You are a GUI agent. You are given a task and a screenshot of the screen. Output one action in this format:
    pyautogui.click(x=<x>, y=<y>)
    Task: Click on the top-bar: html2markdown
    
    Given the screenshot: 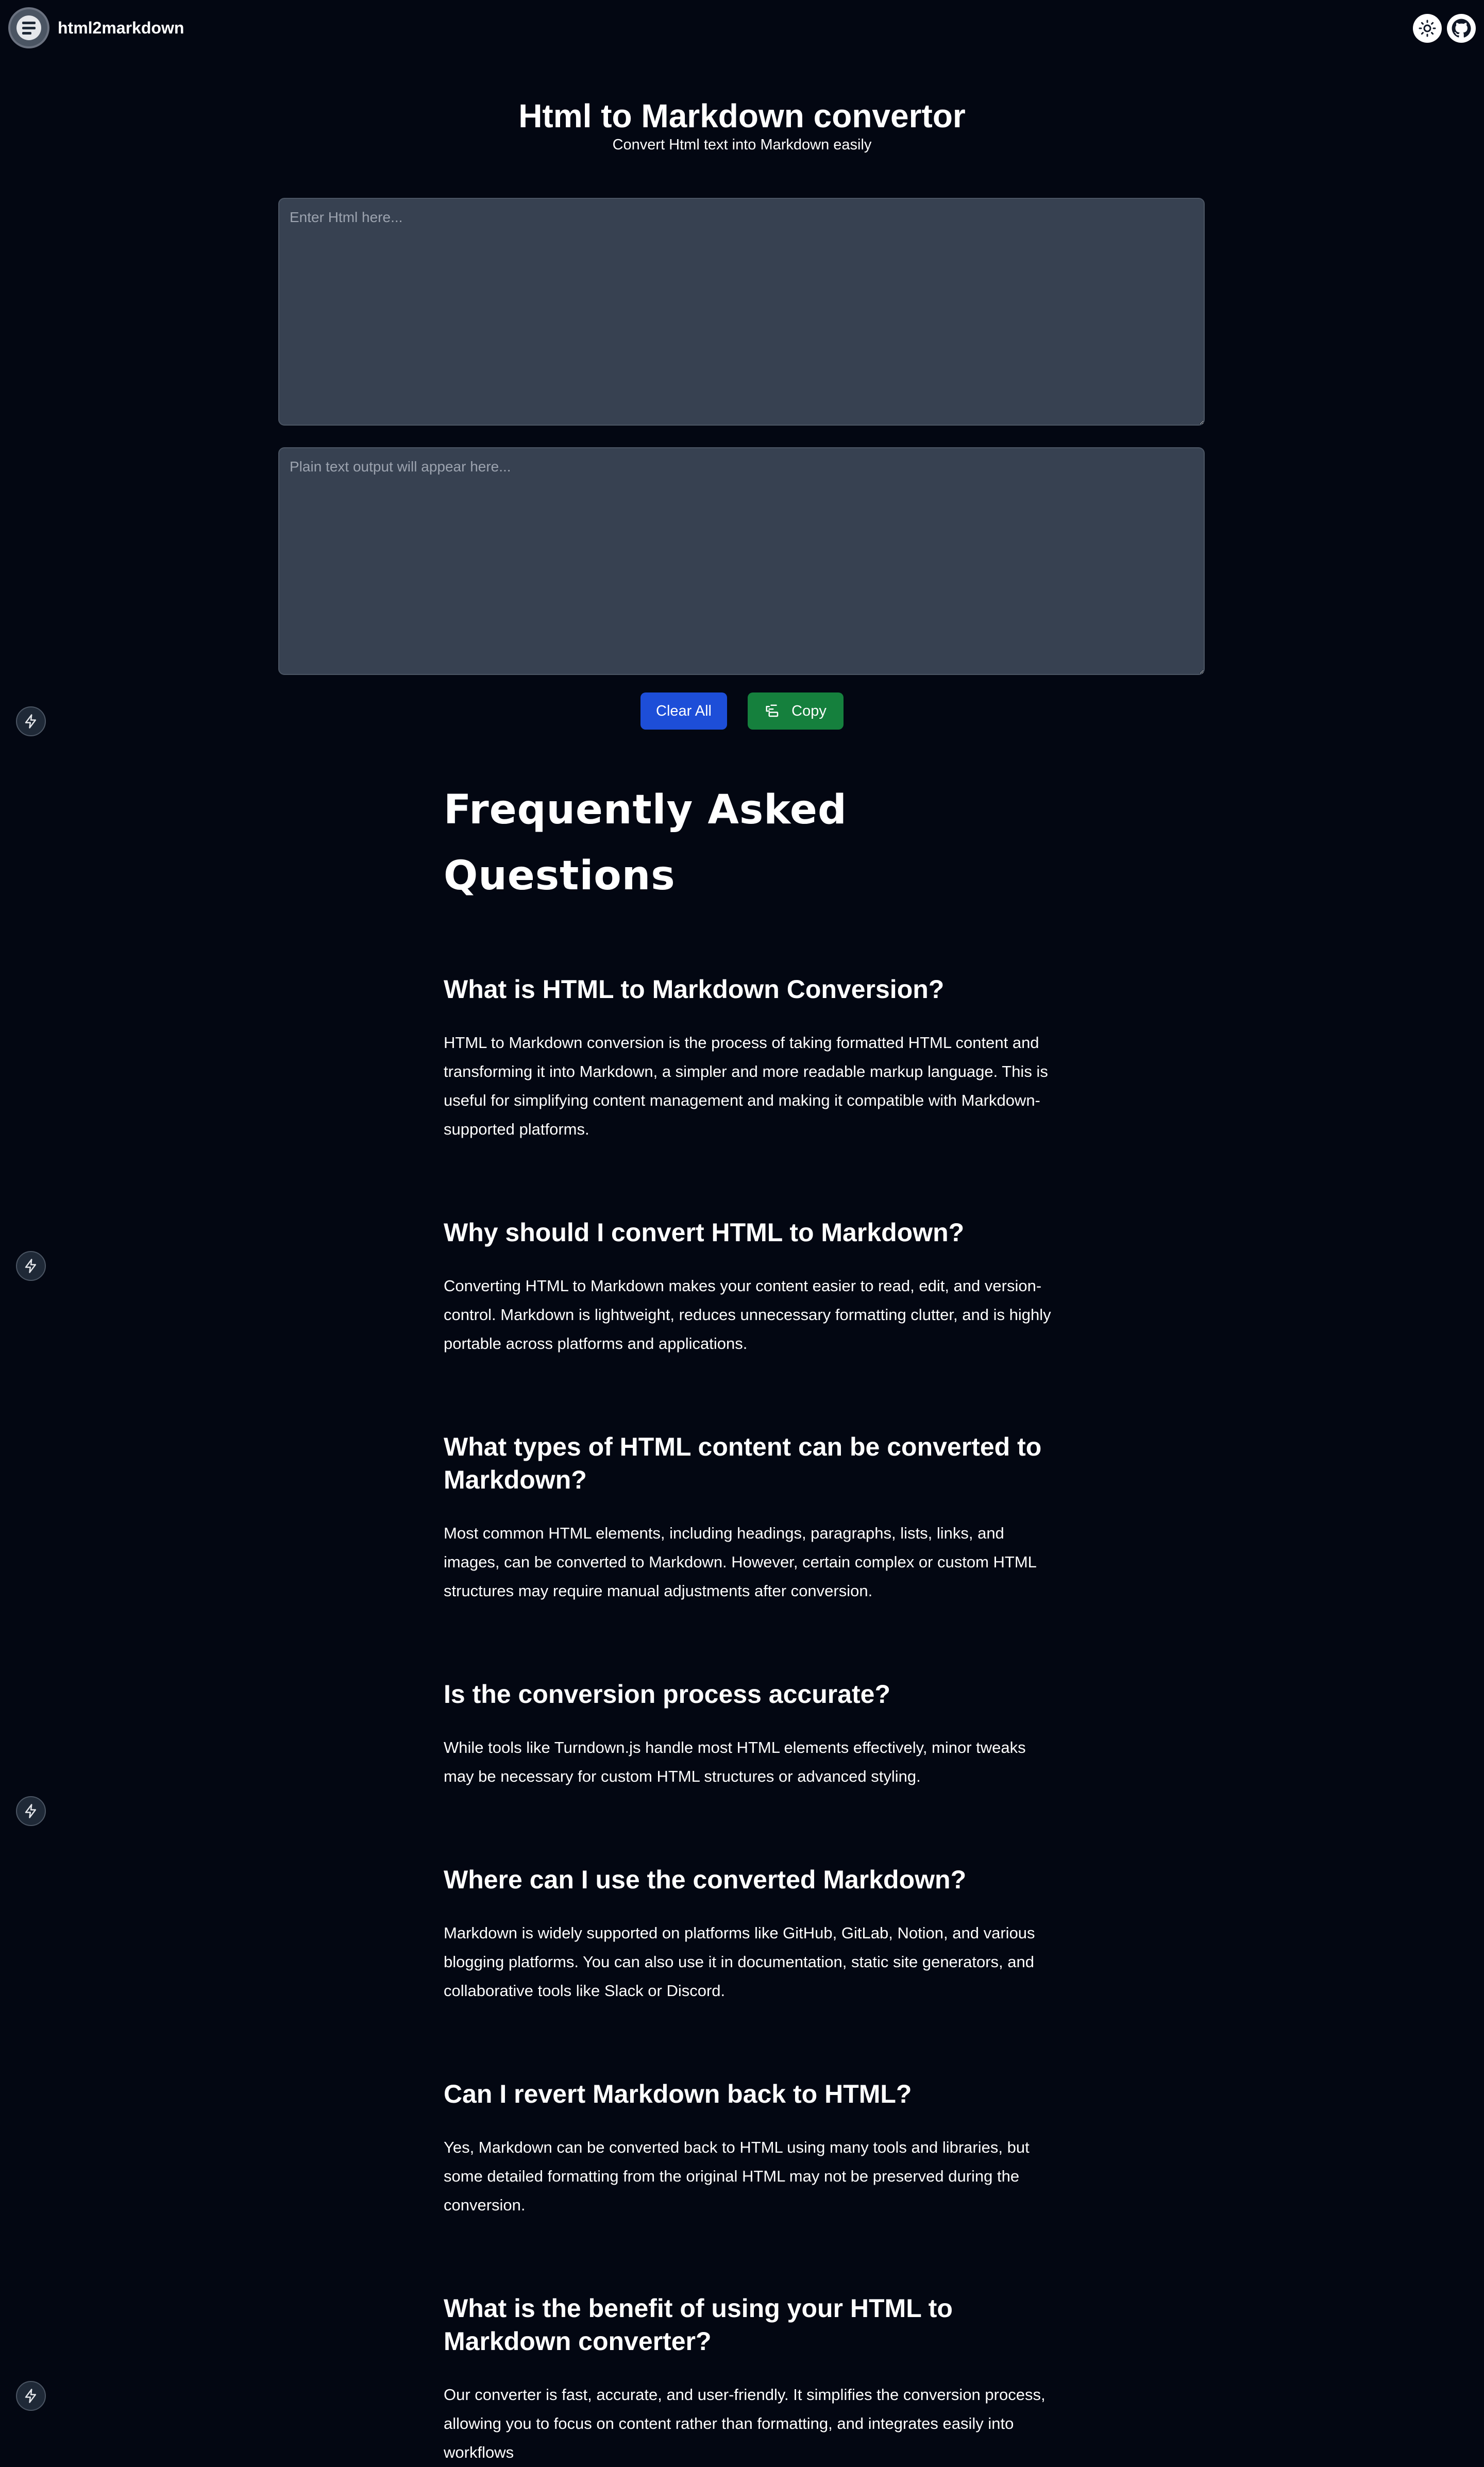 What is the action you would take?
    pyautogui.click(x=742, y=28)
    